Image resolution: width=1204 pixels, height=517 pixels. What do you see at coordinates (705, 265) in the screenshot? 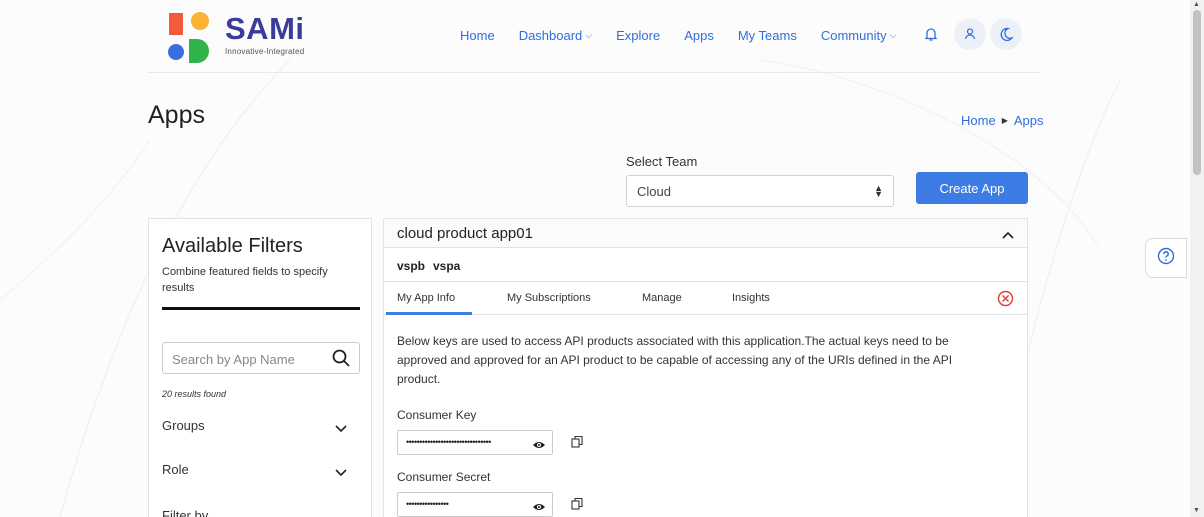
I see `app-teams: vspb vspa` at bounding box center [705, 265].